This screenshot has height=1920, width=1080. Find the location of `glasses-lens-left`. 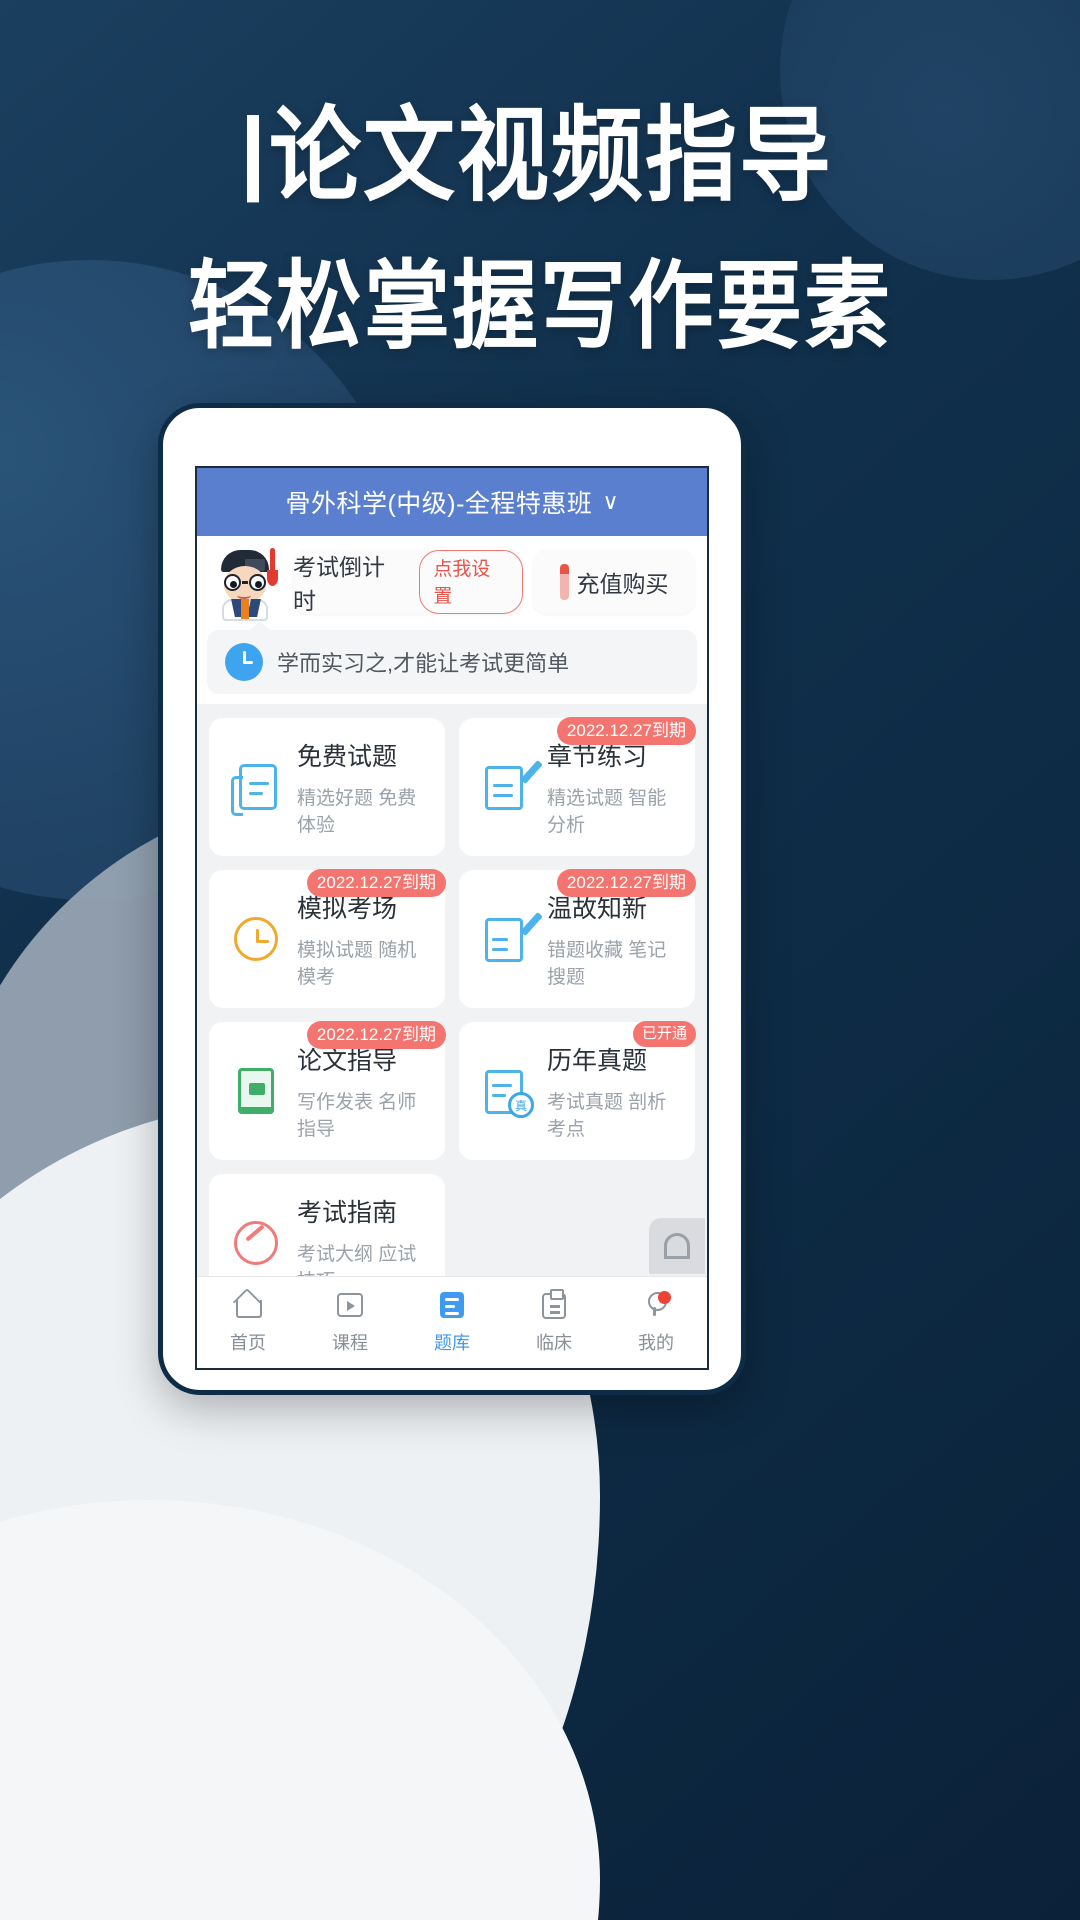

glasses-lens-left is located at coordinates (232, 582).